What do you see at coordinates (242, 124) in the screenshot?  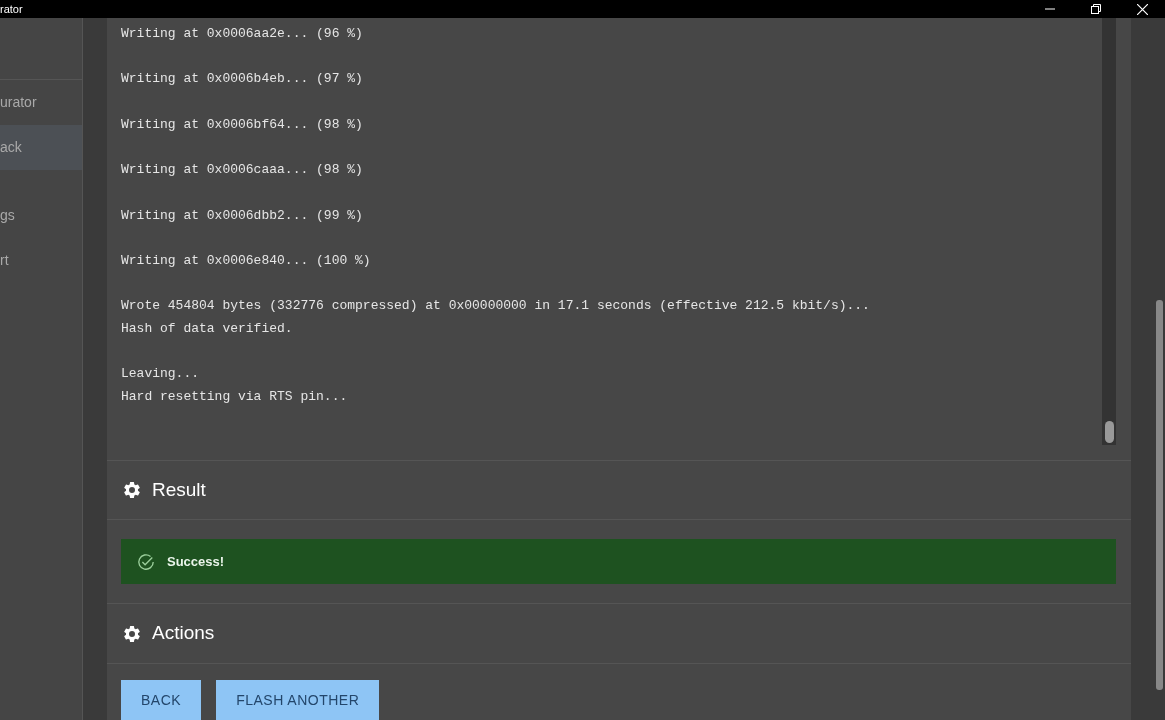 I see `log-line: Writing at 0x0006bf64... (98 %)` at bounding box center [242, 124].